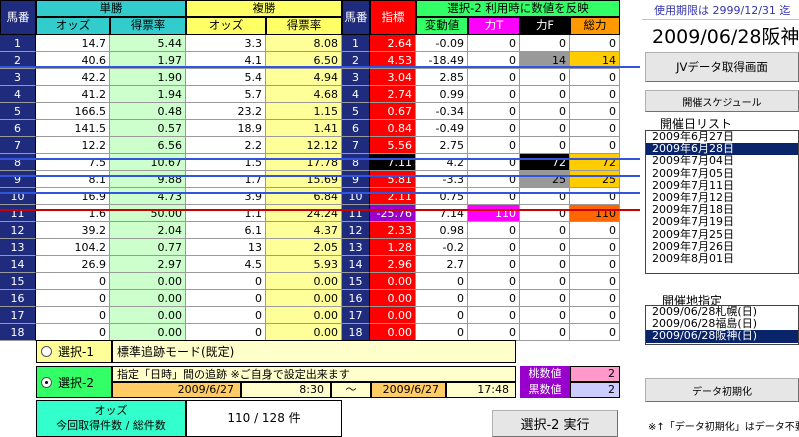 The height and width of the screenshot is (437, 799). What do you see at coordinates (226, 213) in the screenshot?
I see `cell-fo: 1.1` at bounding box center [226, 213].